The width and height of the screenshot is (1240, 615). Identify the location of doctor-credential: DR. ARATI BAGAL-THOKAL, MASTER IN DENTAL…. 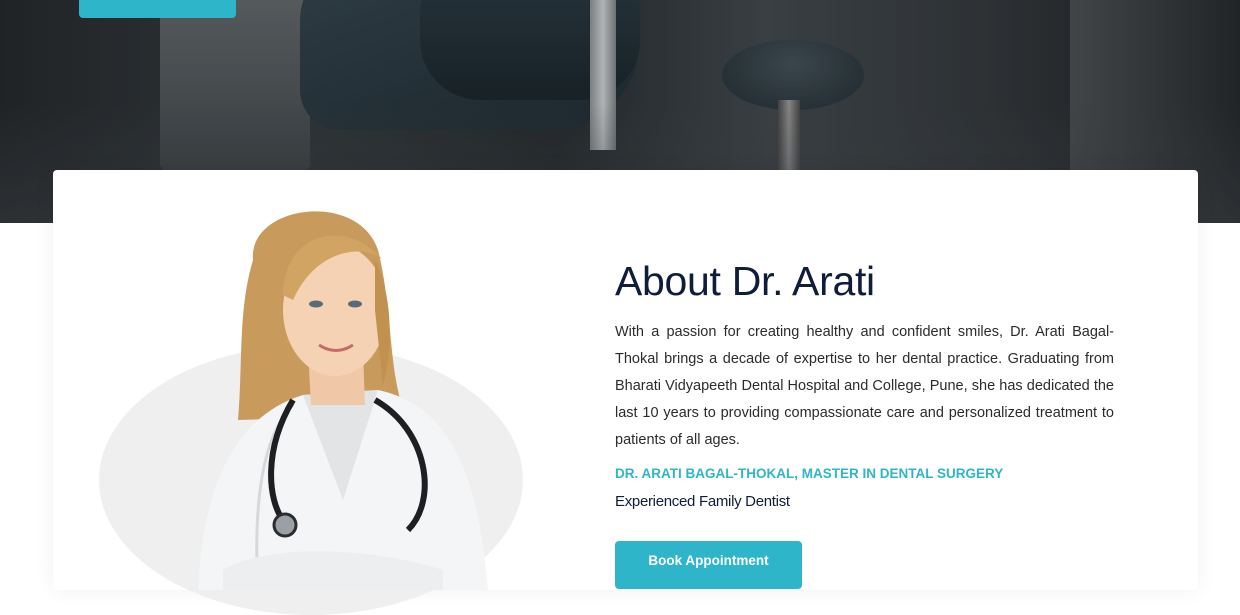
(809, 473).